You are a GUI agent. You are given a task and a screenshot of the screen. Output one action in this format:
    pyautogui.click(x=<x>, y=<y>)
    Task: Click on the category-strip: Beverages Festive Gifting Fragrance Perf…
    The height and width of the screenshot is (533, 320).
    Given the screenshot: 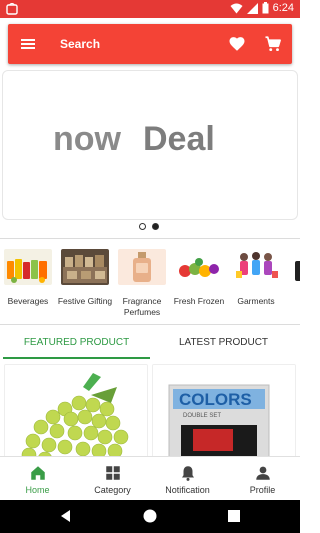 What is the action you would take?
    pyautogui.click(x=150, y=284)
    